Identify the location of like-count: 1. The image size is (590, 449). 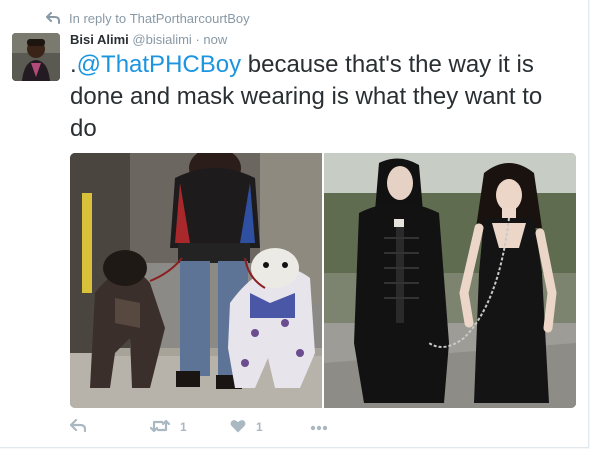
(259, 427).